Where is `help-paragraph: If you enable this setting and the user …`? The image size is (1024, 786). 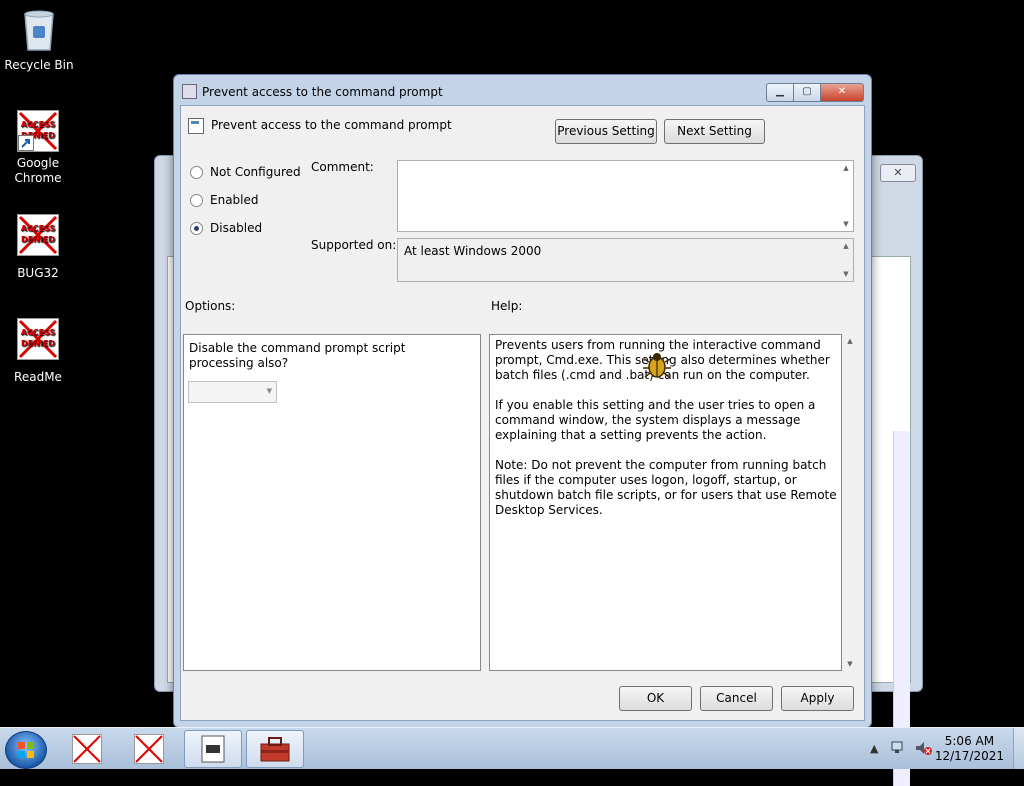 help-paragraph: If you enable this setting and the user … is located at coordinates (655, 420).